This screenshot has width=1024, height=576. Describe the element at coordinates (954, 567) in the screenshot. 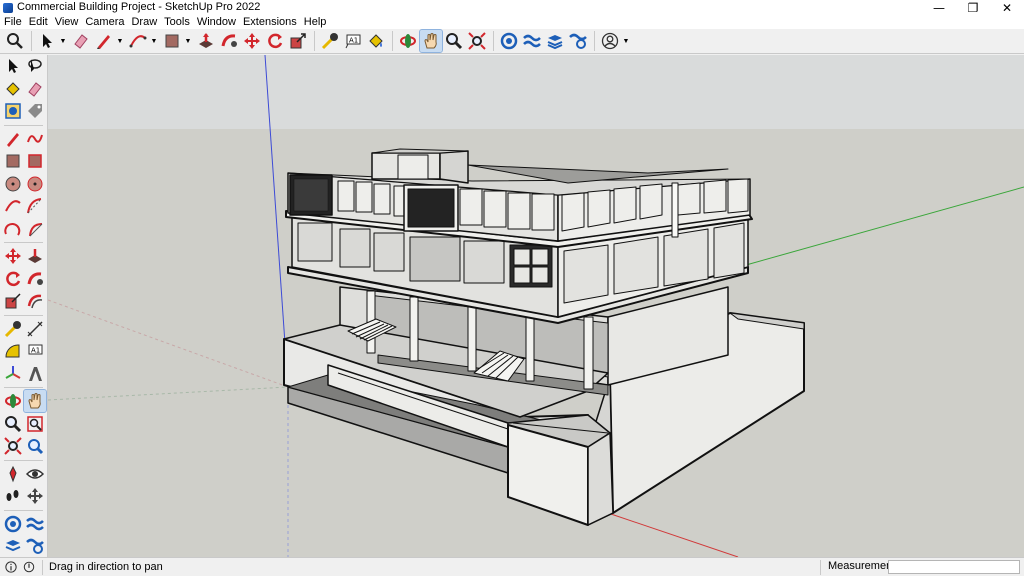

I see `measurements-input` at that location.